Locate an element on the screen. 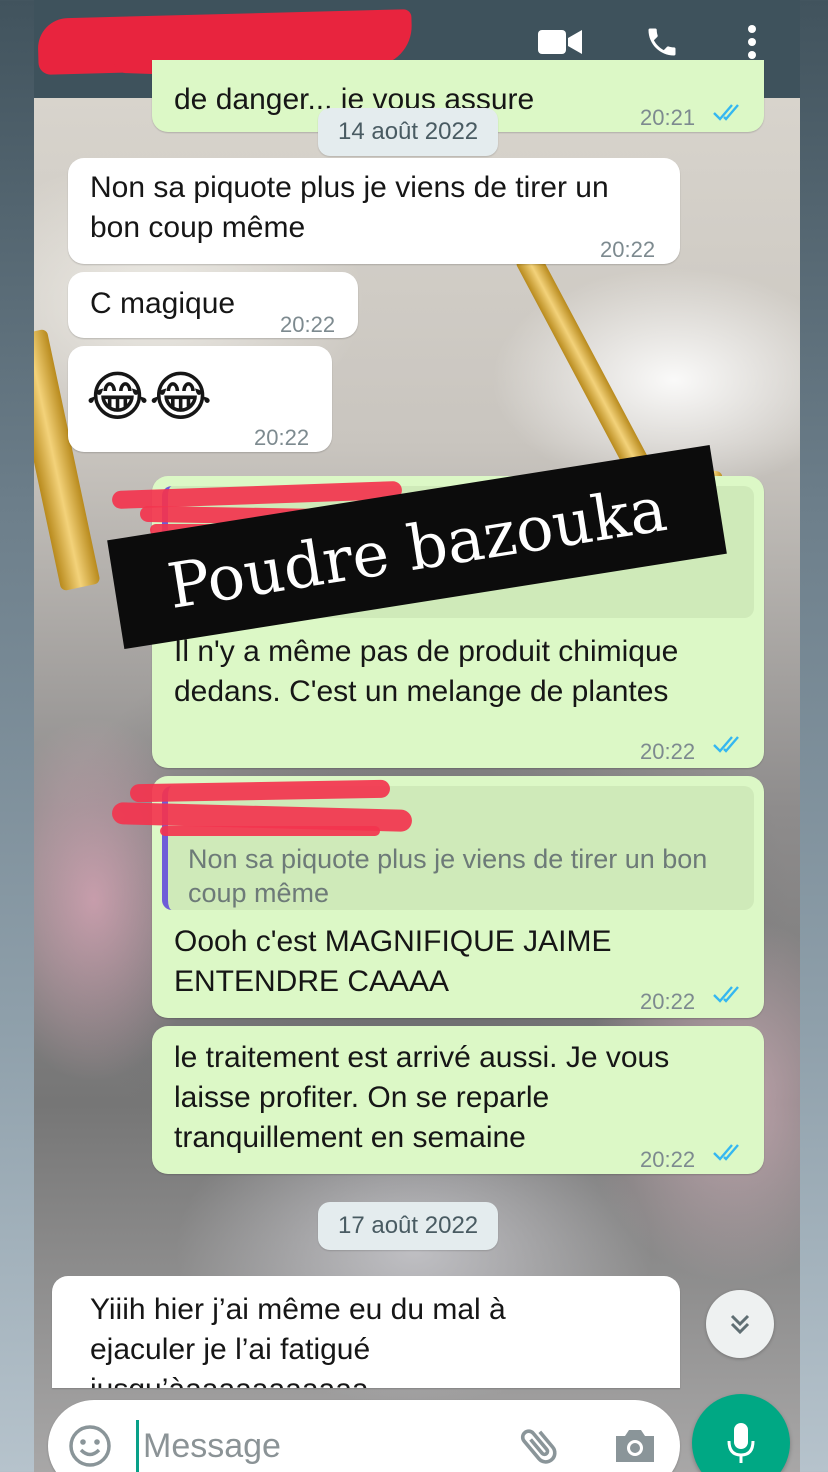  scroll-to-bottom-button is located at coordinates (740, 1324).